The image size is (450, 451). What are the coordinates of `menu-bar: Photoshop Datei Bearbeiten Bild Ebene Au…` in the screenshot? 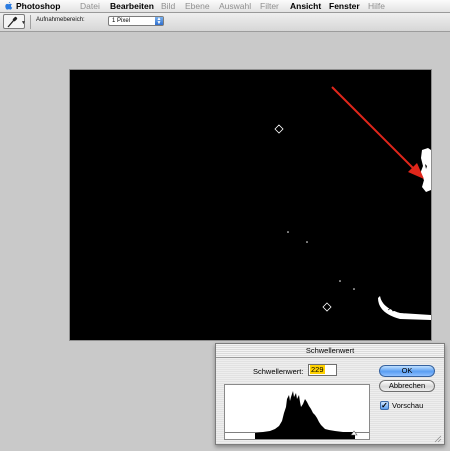 It's located at (225, 6).